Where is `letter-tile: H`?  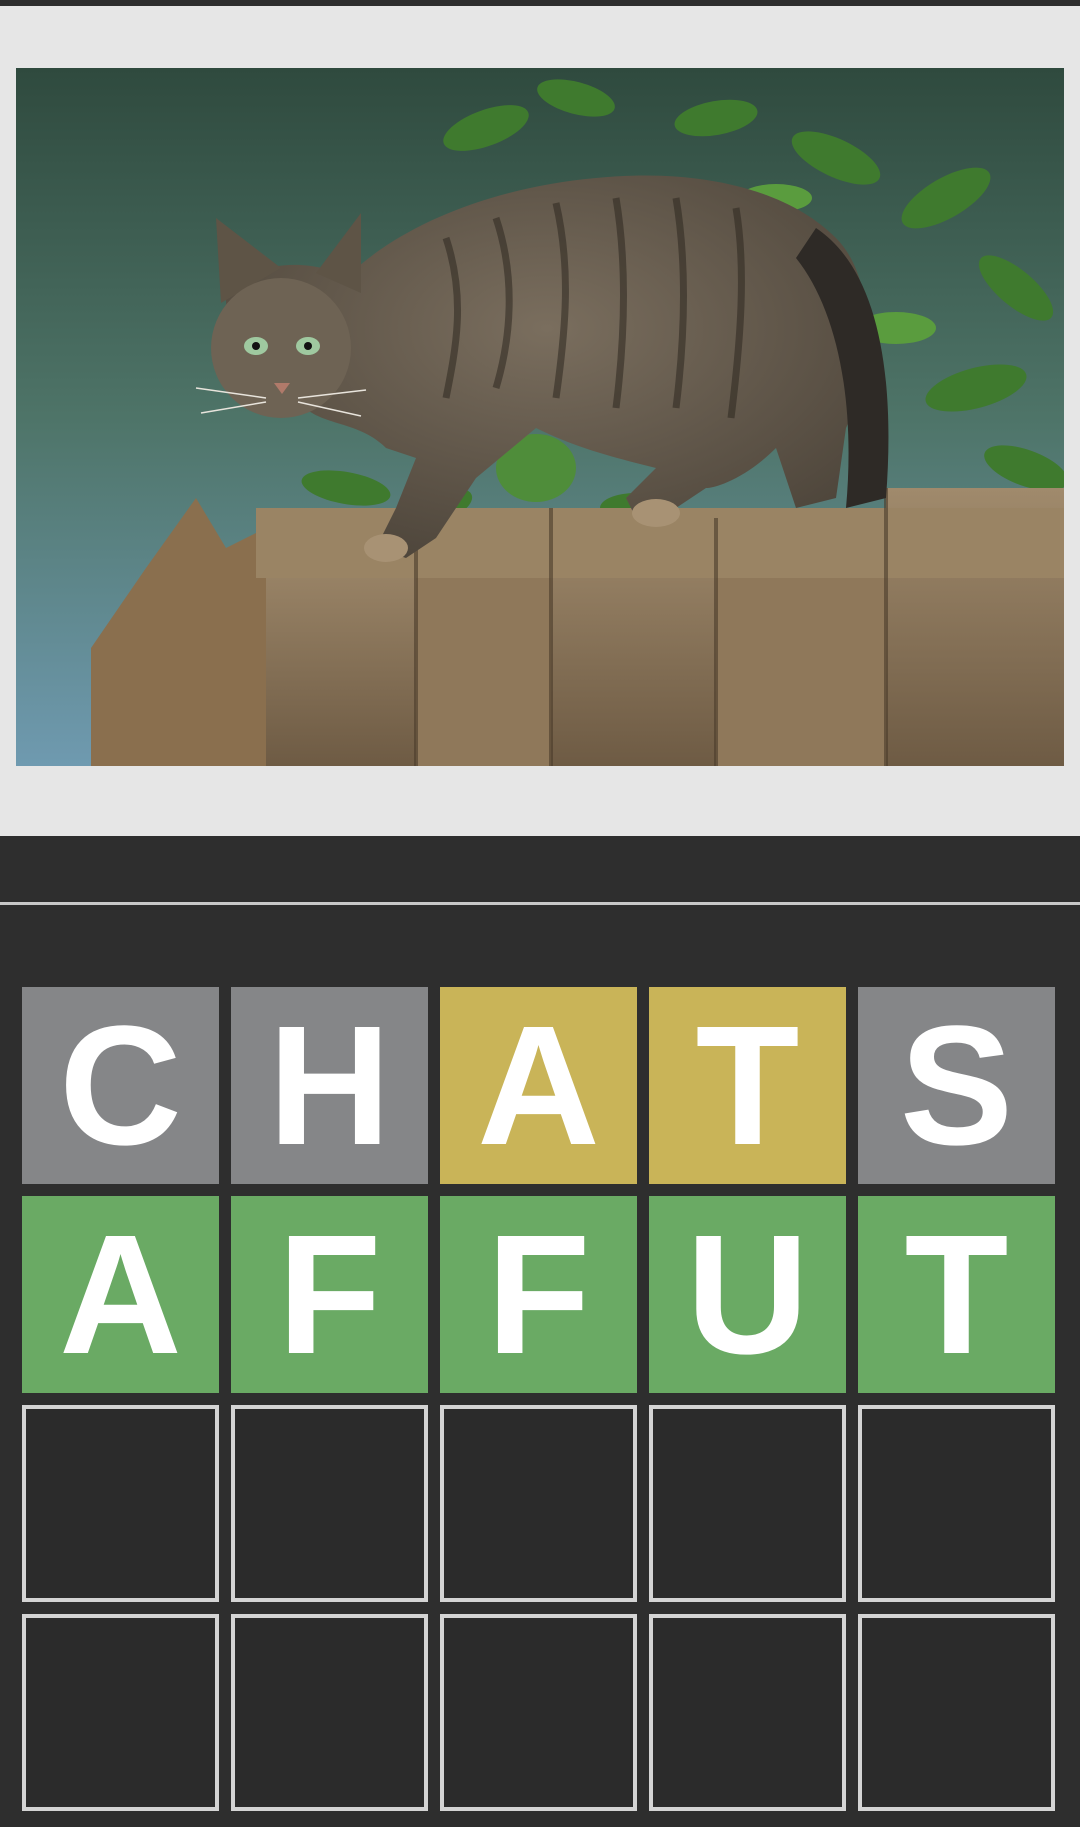 letter-tile: H is located at coordinates (329, 1085).